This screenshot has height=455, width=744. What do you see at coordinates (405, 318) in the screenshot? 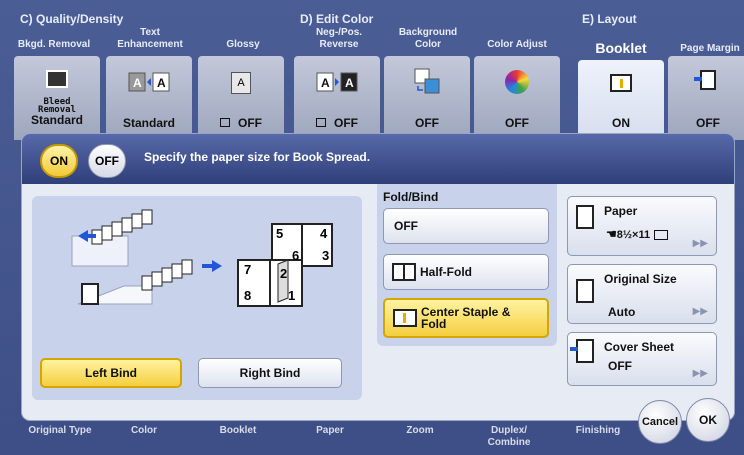
I see `center-staple-icon` at bounding box center [405, 318].